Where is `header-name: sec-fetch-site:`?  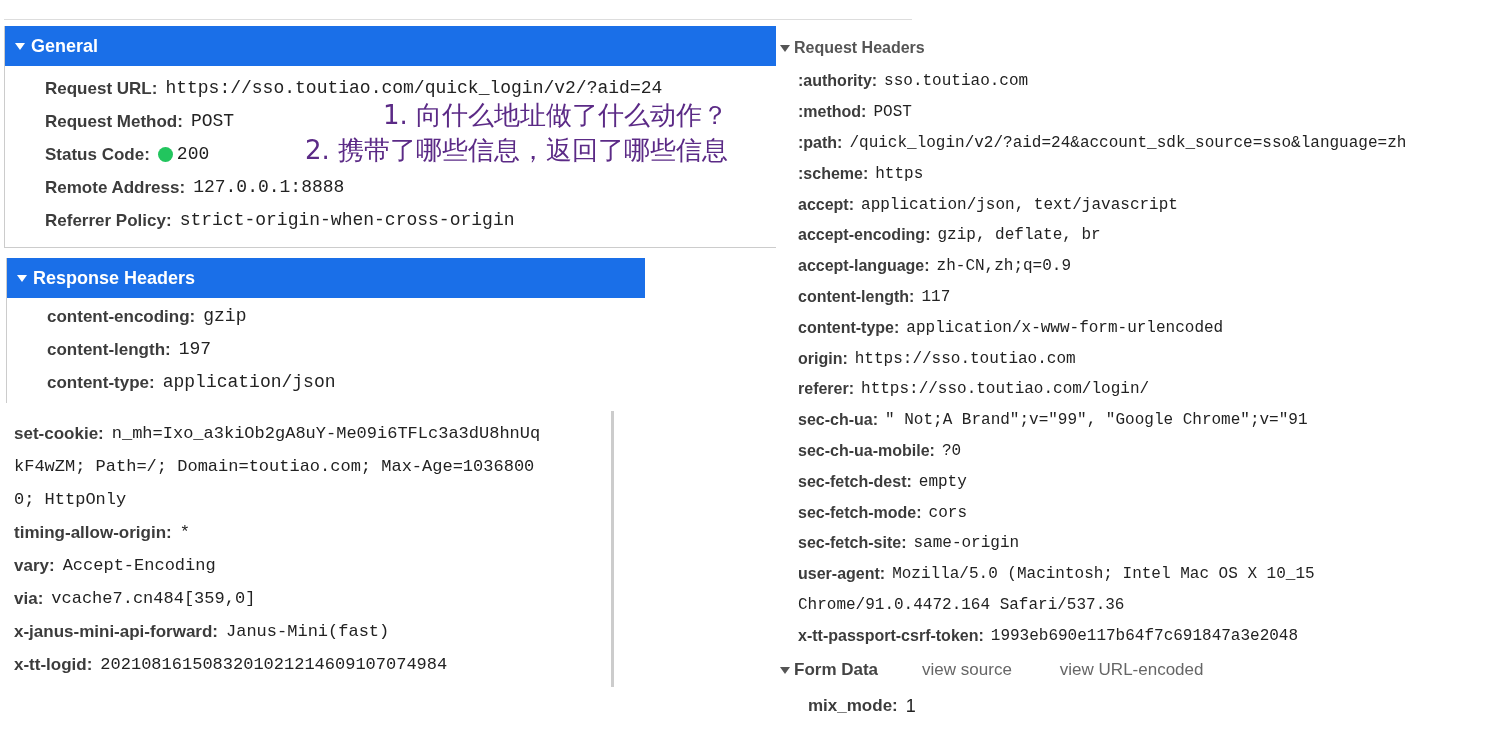
header-name: sec-fetch-site: is located at coordinates (852, 543).